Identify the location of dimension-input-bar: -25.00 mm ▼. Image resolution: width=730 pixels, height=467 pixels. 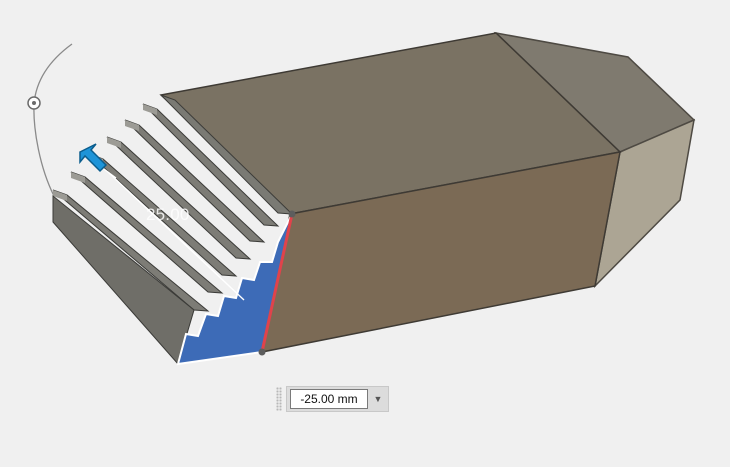
(337, 399).